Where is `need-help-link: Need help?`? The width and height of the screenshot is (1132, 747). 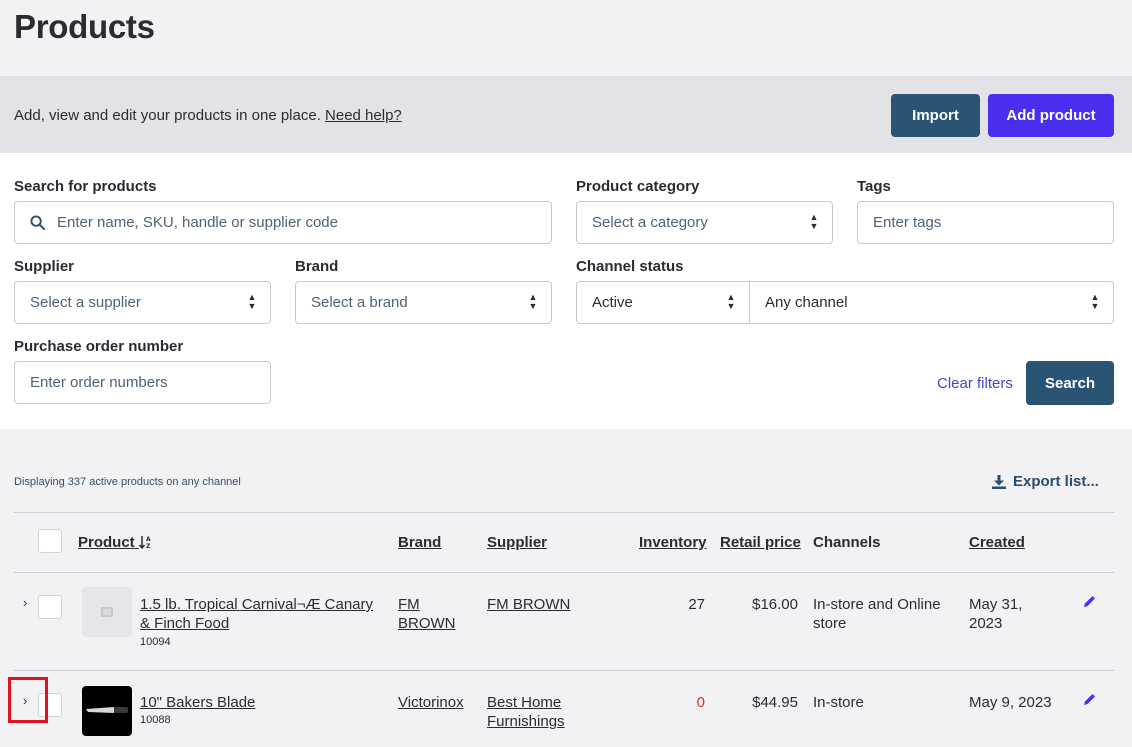 need-help-link: Need help? is located at coordinates (363, 115).